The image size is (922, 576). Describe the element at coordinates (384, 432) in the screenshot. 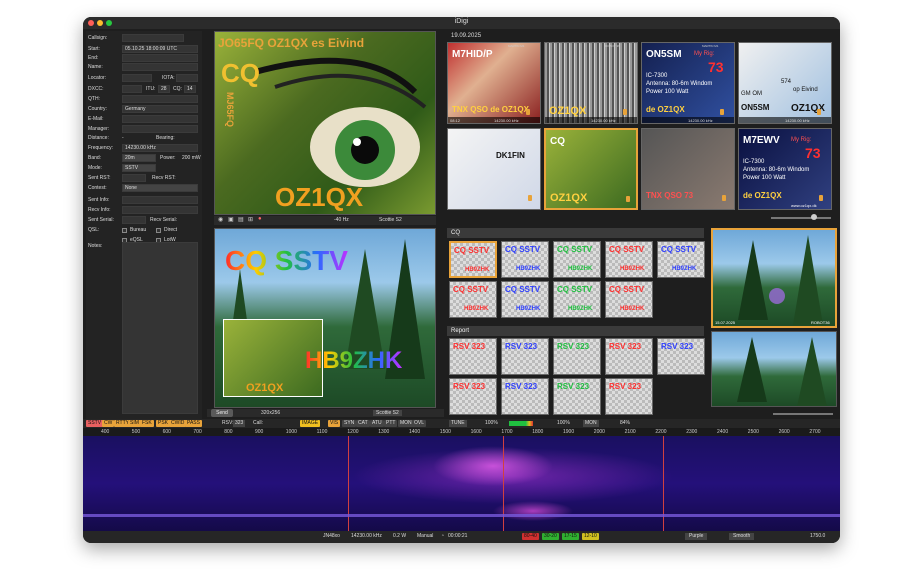

I see `waterfall-tick-1300: 1300` at that location.